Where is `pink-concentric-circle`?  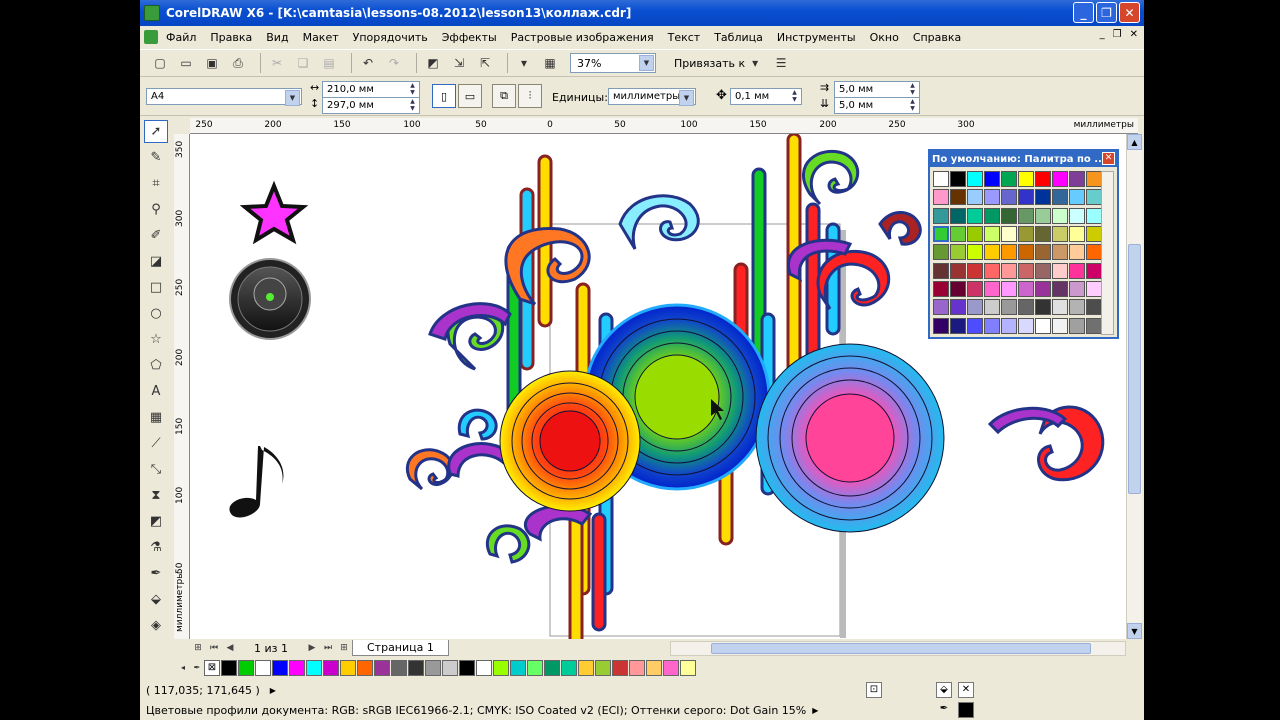
pink-concentric-circle is located at coordinates (850, 438).